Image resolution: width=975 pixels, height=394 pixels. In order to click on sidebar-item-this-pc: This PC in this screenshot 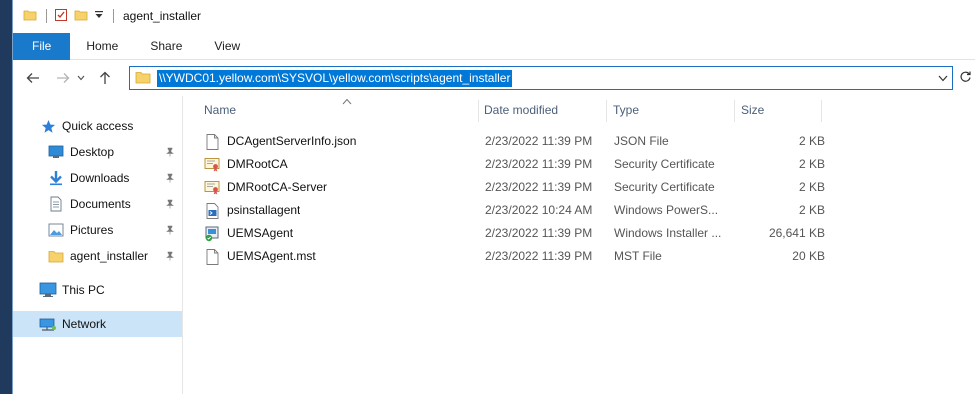, I will do `click(97, 290)`.